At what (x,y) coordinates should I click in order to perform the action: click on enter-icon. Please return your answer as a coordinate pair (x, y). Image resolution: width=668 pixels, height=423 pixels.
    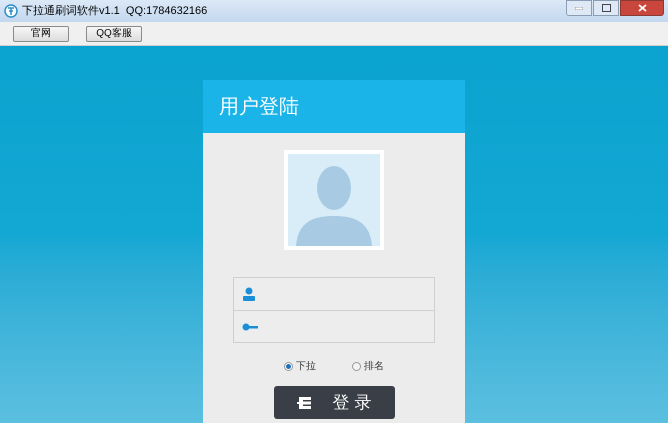
    Looking at the image, I should click on (304, 402).